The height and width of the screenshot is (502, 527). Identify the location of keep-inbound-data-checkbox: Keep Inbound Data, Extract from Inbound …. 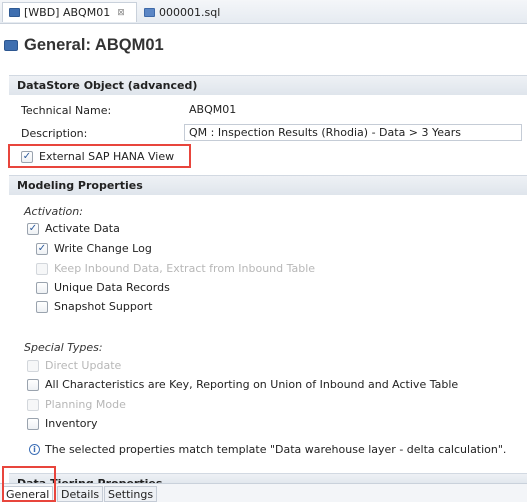
(175, 268).